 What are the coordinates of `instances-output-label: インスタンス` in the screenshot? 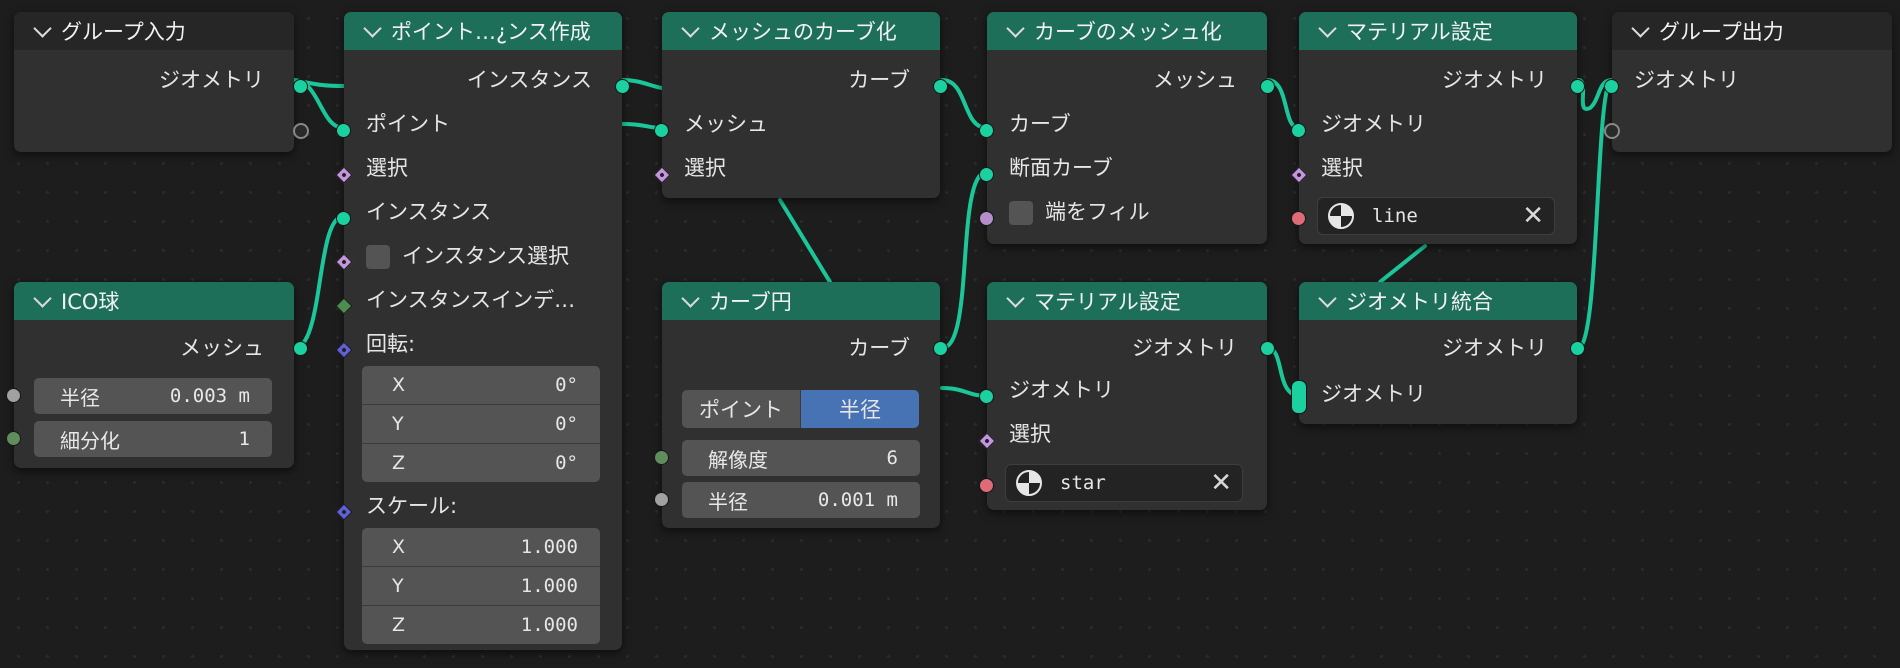 It's located at (529, 80).